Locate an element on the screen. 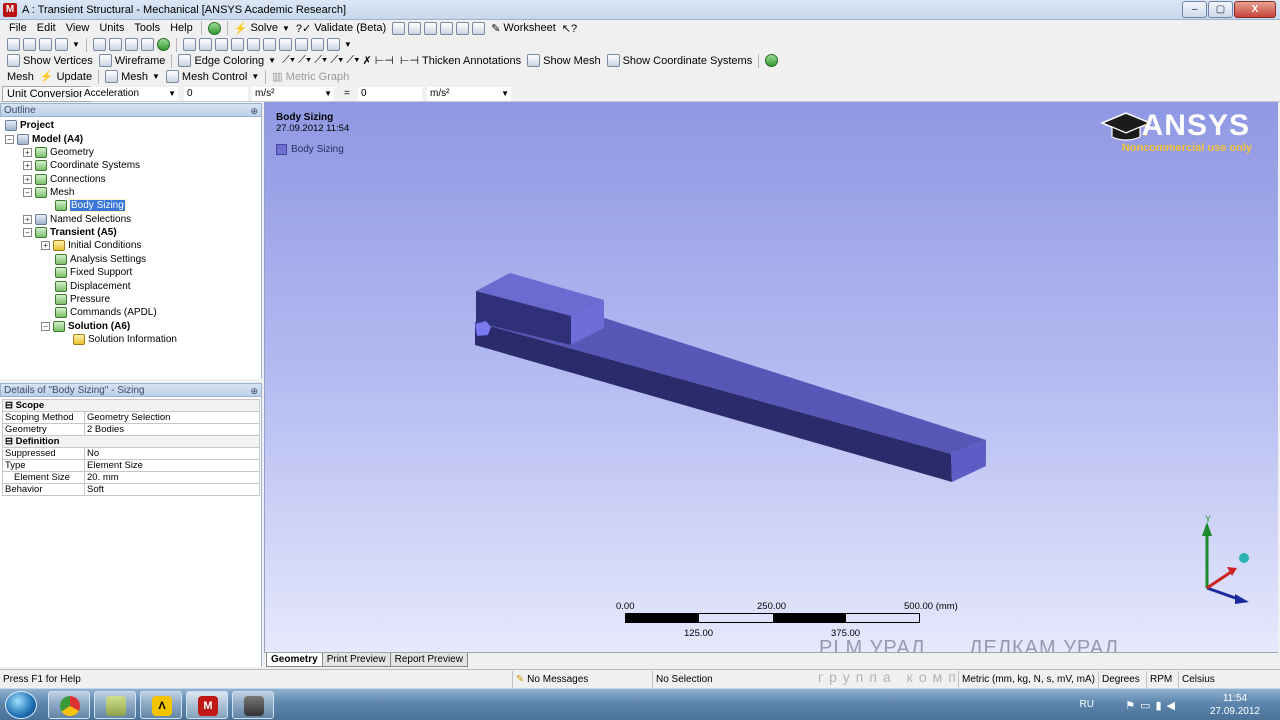  left-value-input: 0 is located at coordinates (216, 94).